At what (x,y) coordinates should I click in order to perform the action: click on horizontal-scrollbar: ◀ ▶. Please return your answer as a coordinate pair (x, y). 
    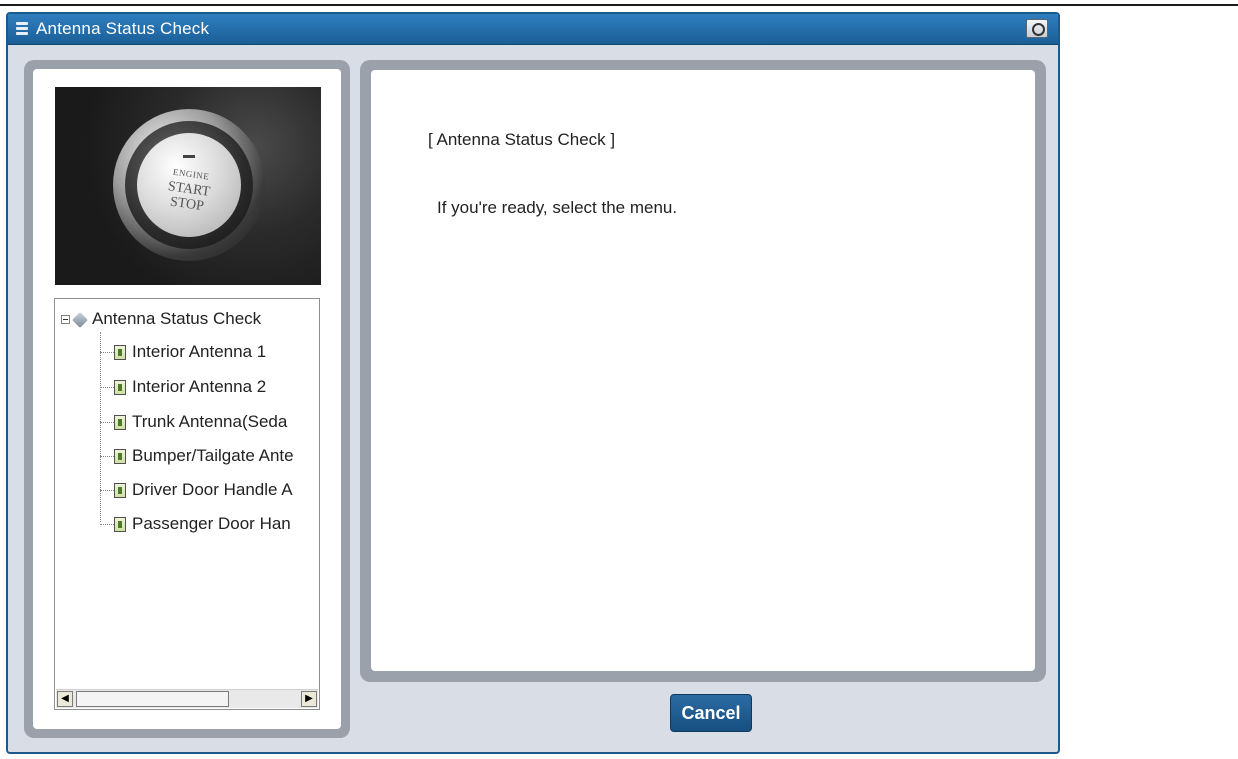
    Looking at the image, I should click on (187, 698).